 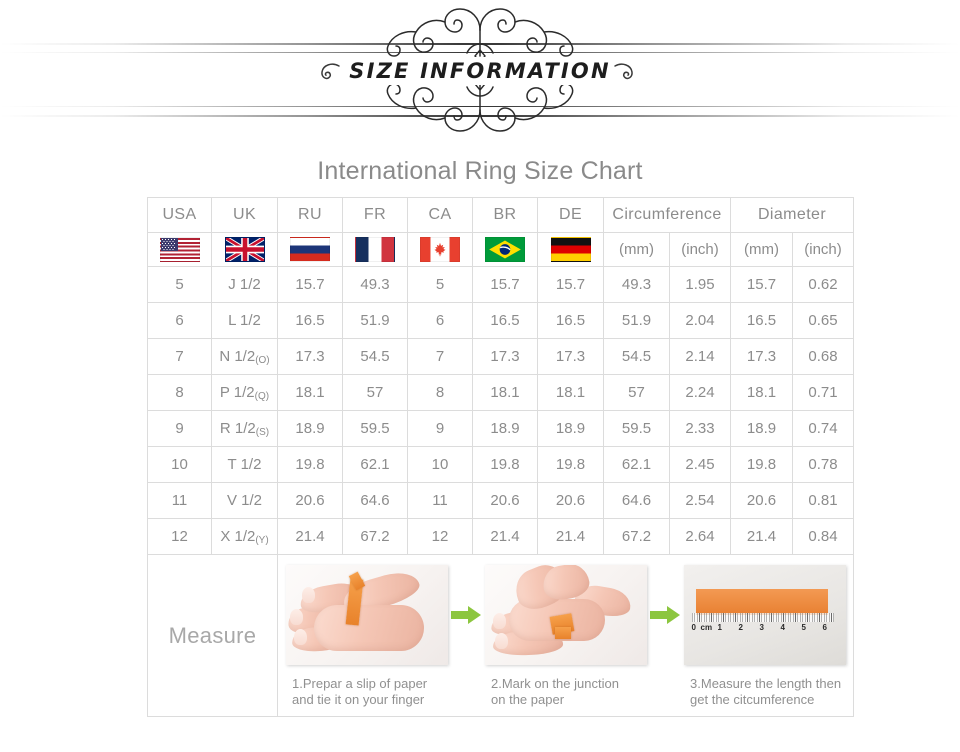 I want to click on flag-brazil-icon, so click(x=505, y=249).